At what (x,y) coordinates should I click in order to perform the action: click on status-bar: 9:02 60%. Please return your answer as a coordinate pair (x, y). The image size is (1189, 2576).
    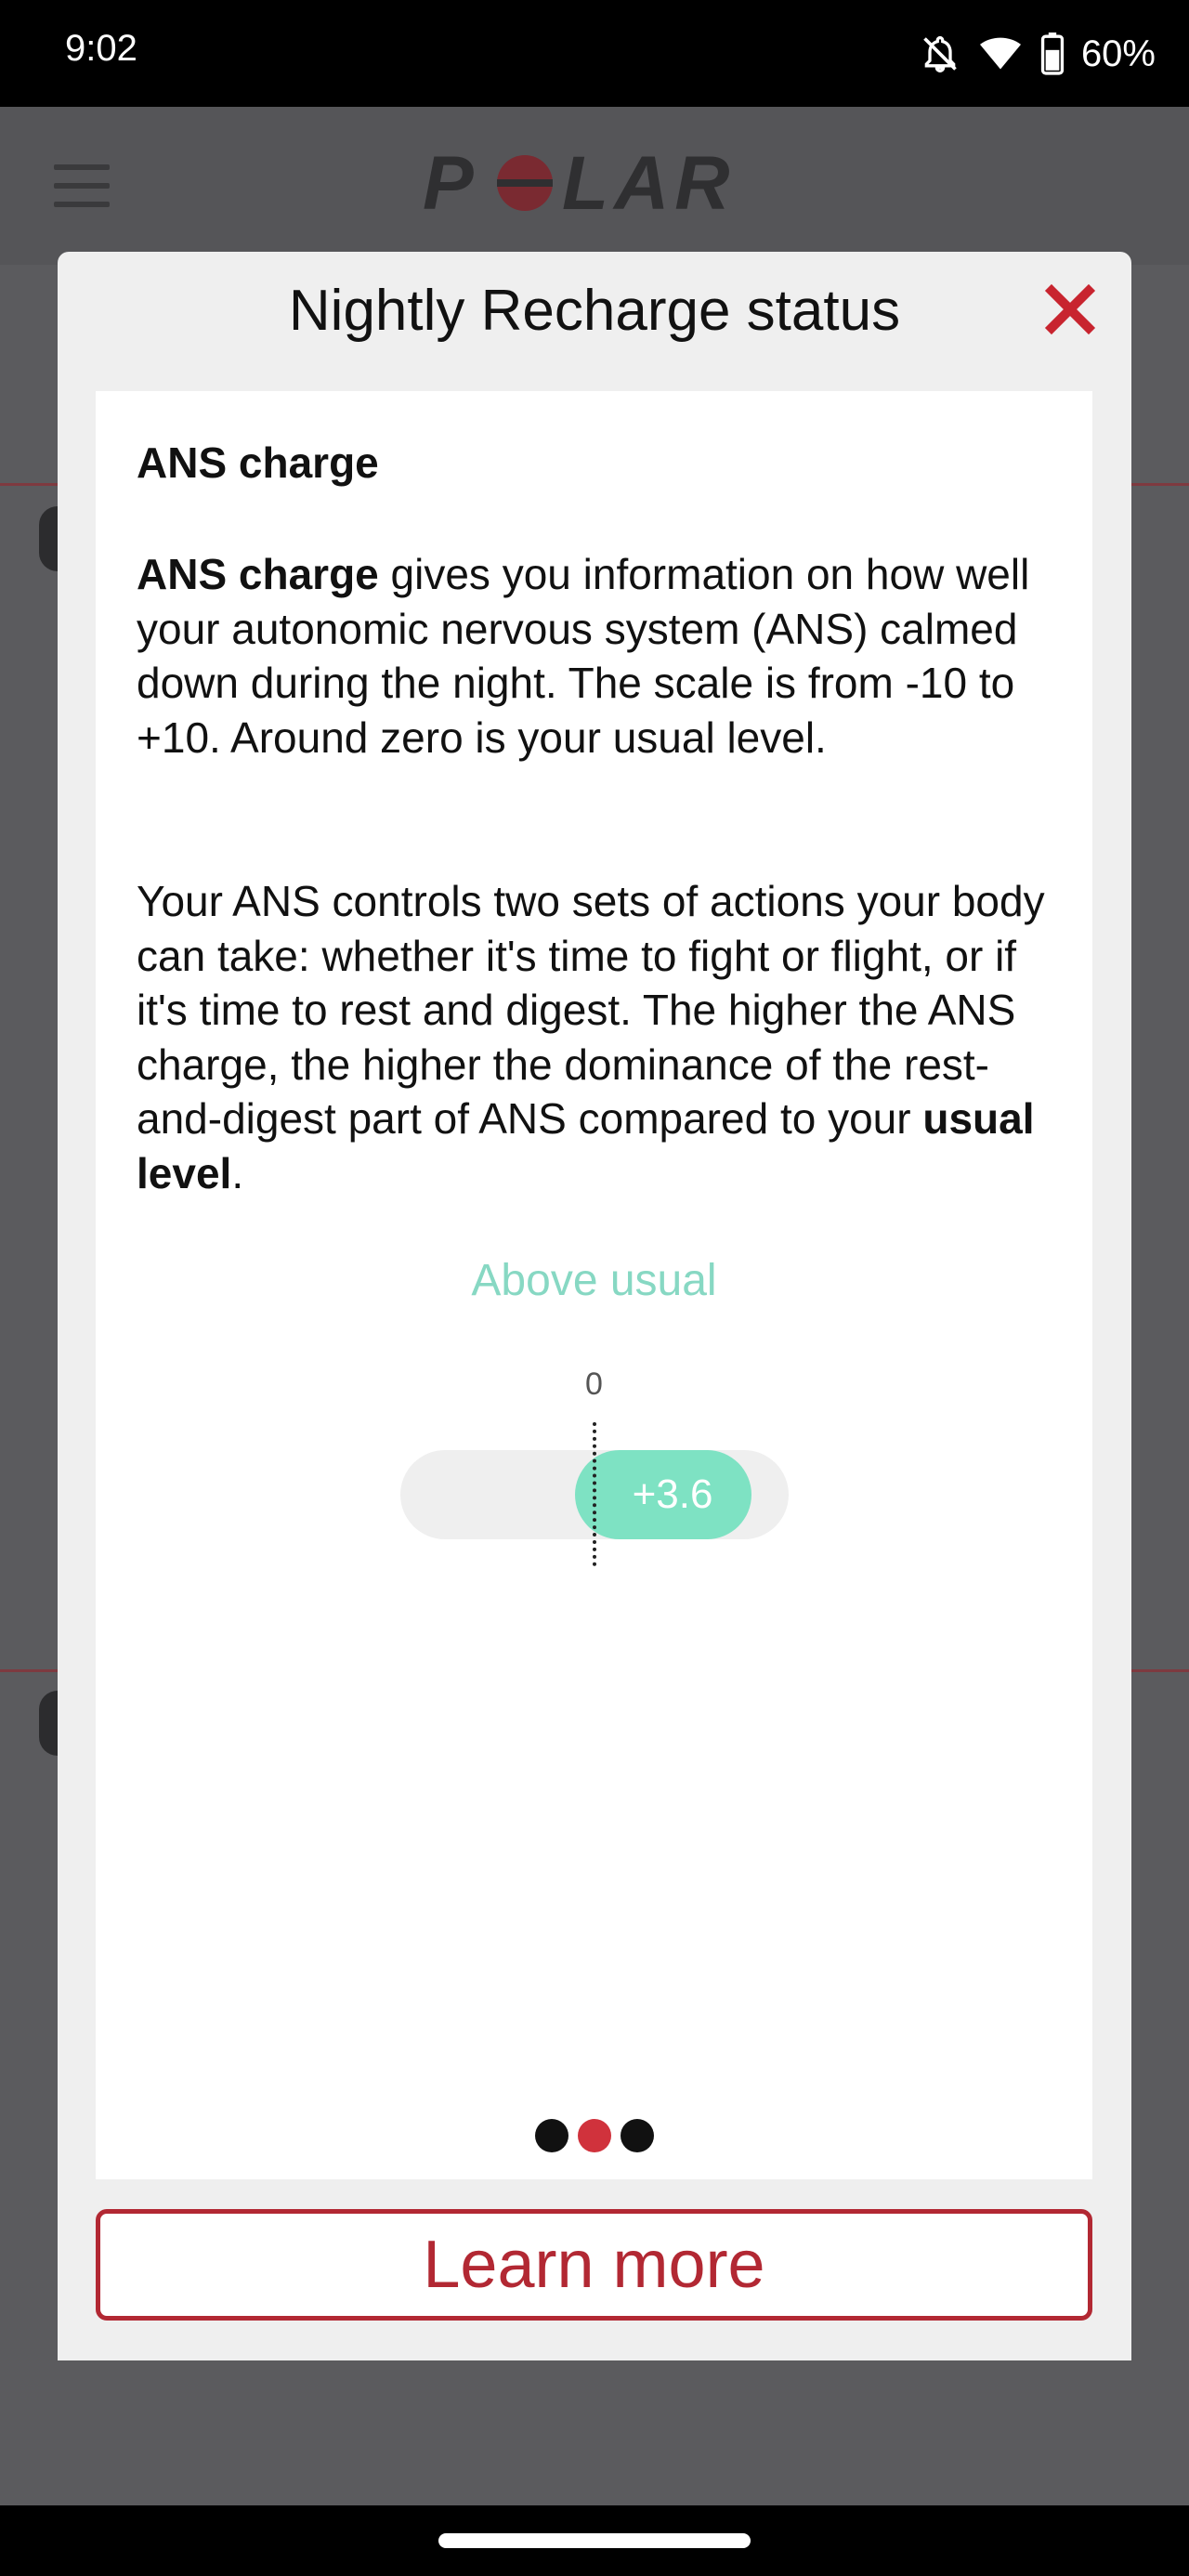
    Looking at the image, I should click on (594, 53).